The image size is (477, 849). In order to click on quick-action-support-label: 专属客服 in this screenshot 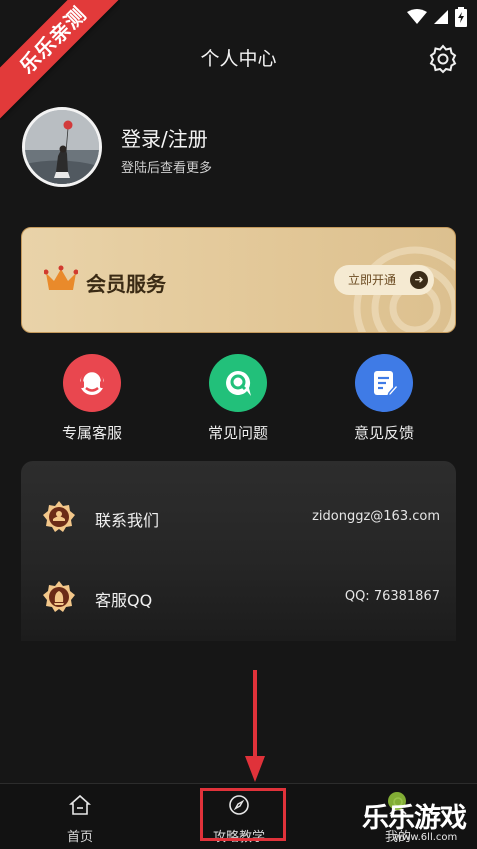, I will do `click(91, 433)`.